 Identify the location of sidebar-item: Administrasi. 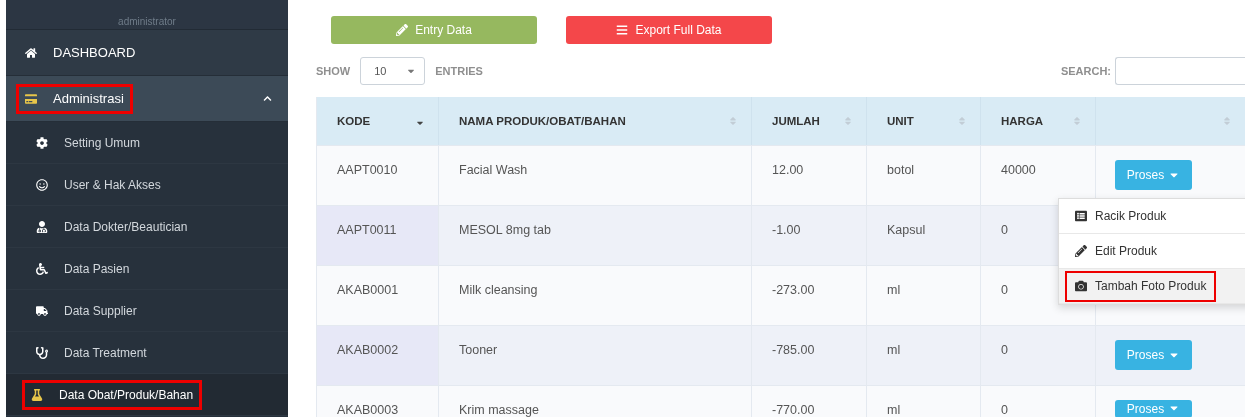
(147, 99).